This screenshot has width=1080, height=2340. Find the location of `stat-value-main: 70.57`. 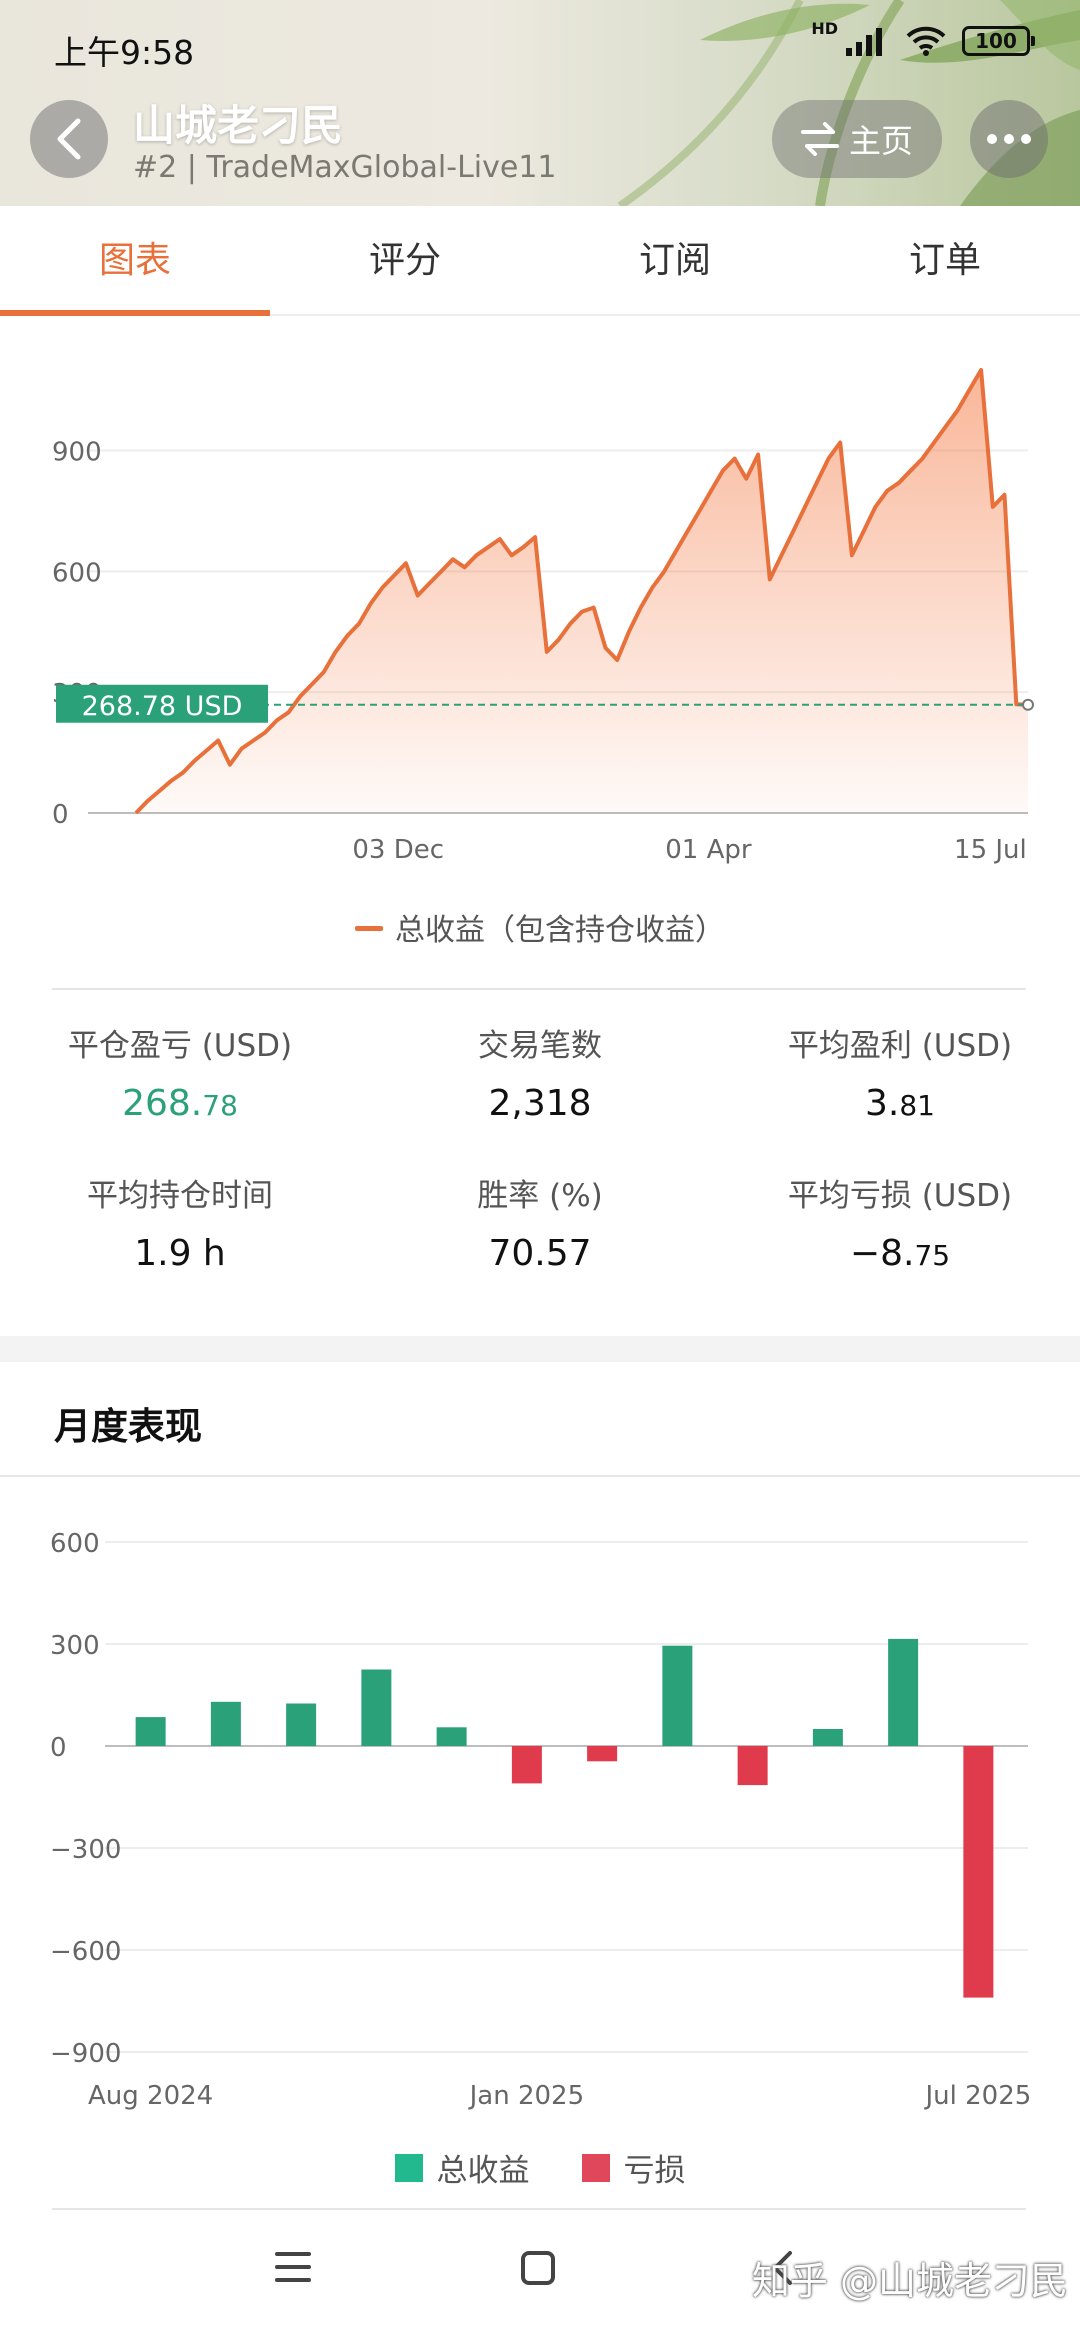

stat-value-main: 70.57 is located at coordinates (540, 1253).